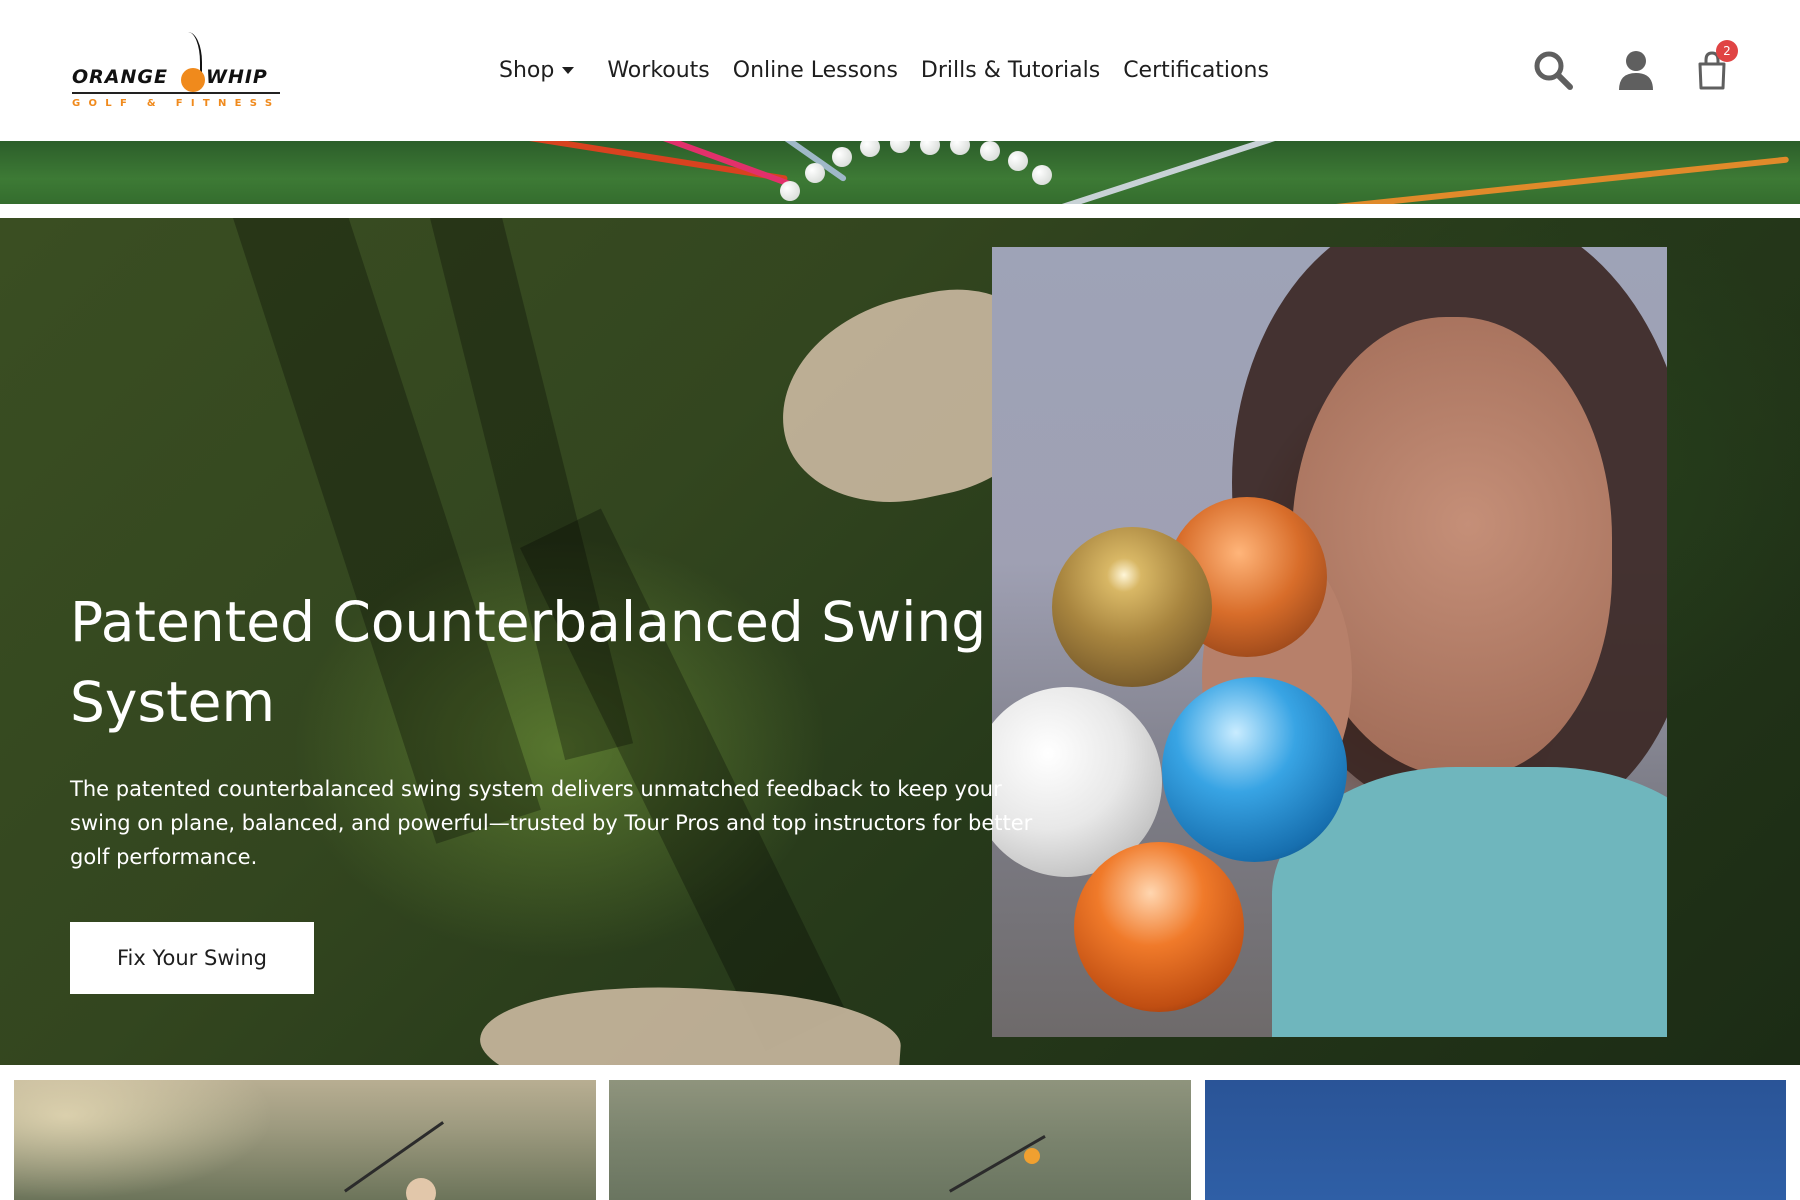 This screenshot has height=1200, width=1800. What do you see at coordinates (527, 70) in the screenshot?
I see `nav-item-shop-label: Shop` at bounding box center [527, 70].